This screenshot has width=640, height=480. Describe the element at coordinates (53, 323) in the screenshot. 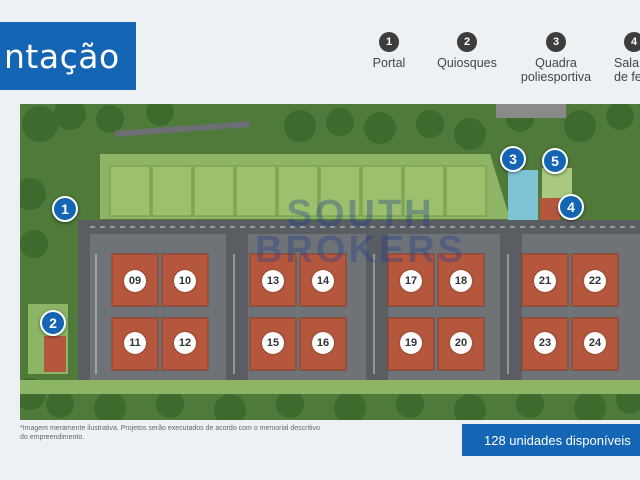

I see `map-pin-quiosques: 2` at that location.